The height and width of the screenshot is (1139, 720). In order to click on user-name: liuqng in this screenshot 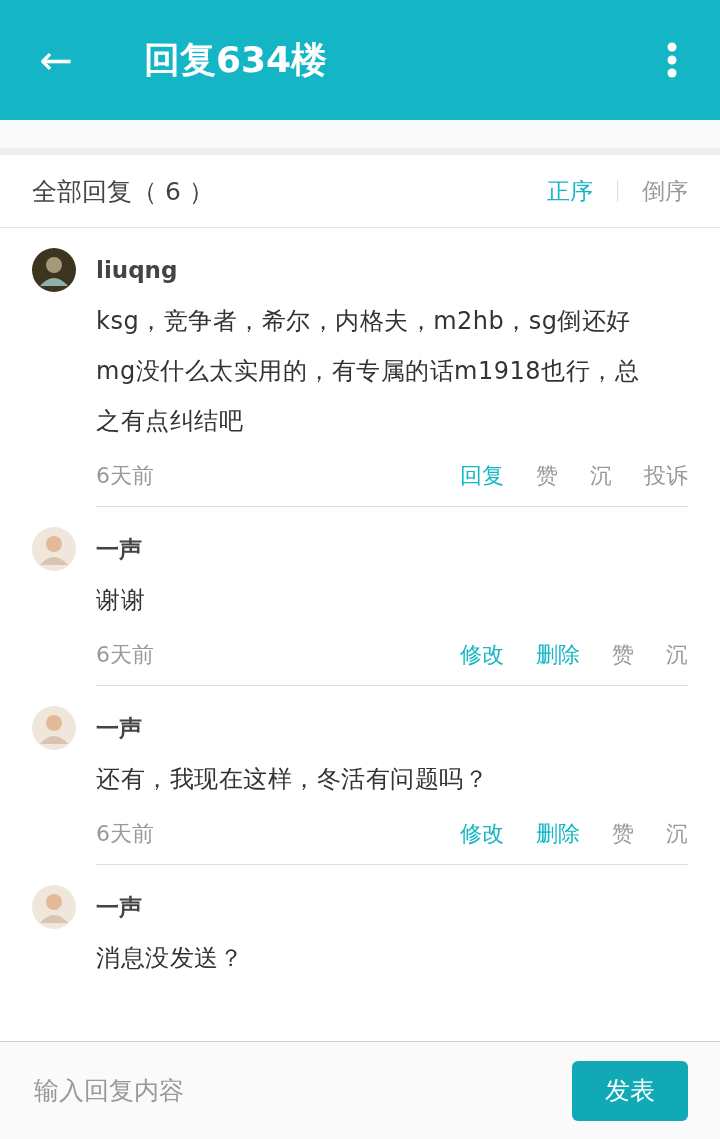, I will do `click(137, 270)`.